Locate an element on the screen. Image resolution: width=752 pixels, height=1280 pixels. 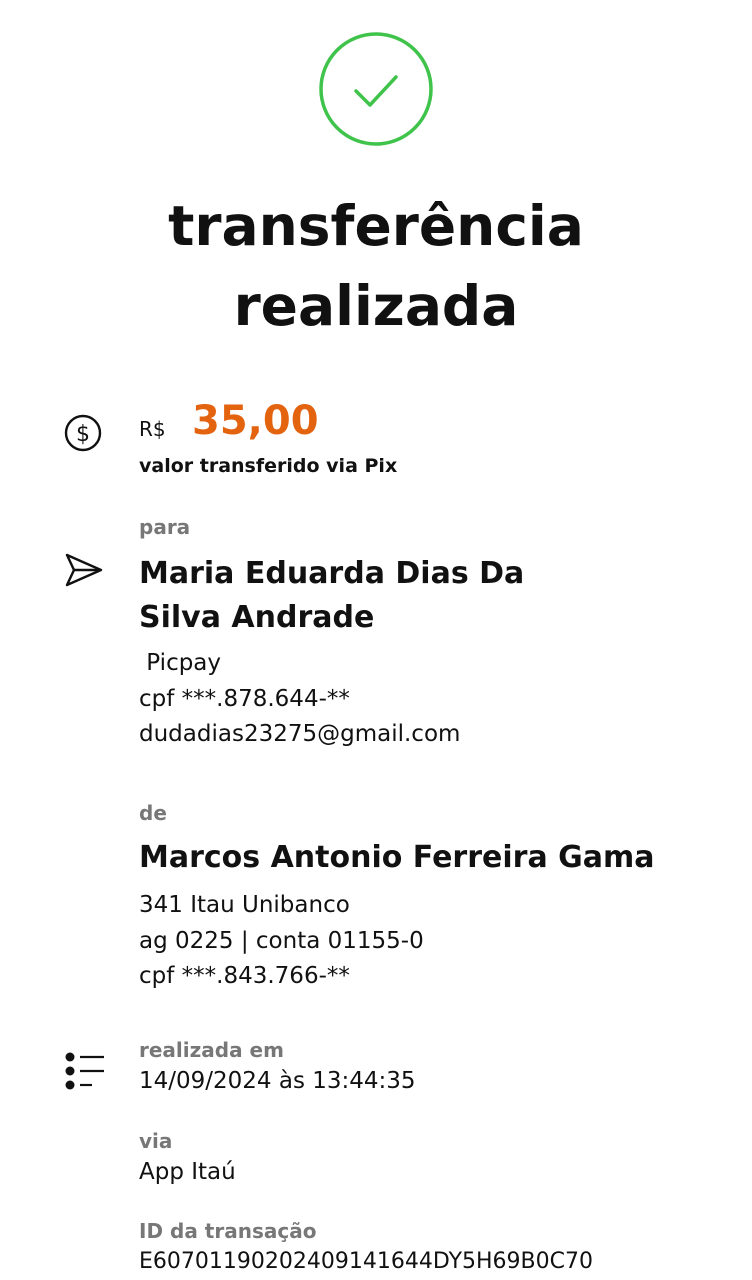
sender-cpf: cpf ***.843.766-** is located at coordinates (244, 976).